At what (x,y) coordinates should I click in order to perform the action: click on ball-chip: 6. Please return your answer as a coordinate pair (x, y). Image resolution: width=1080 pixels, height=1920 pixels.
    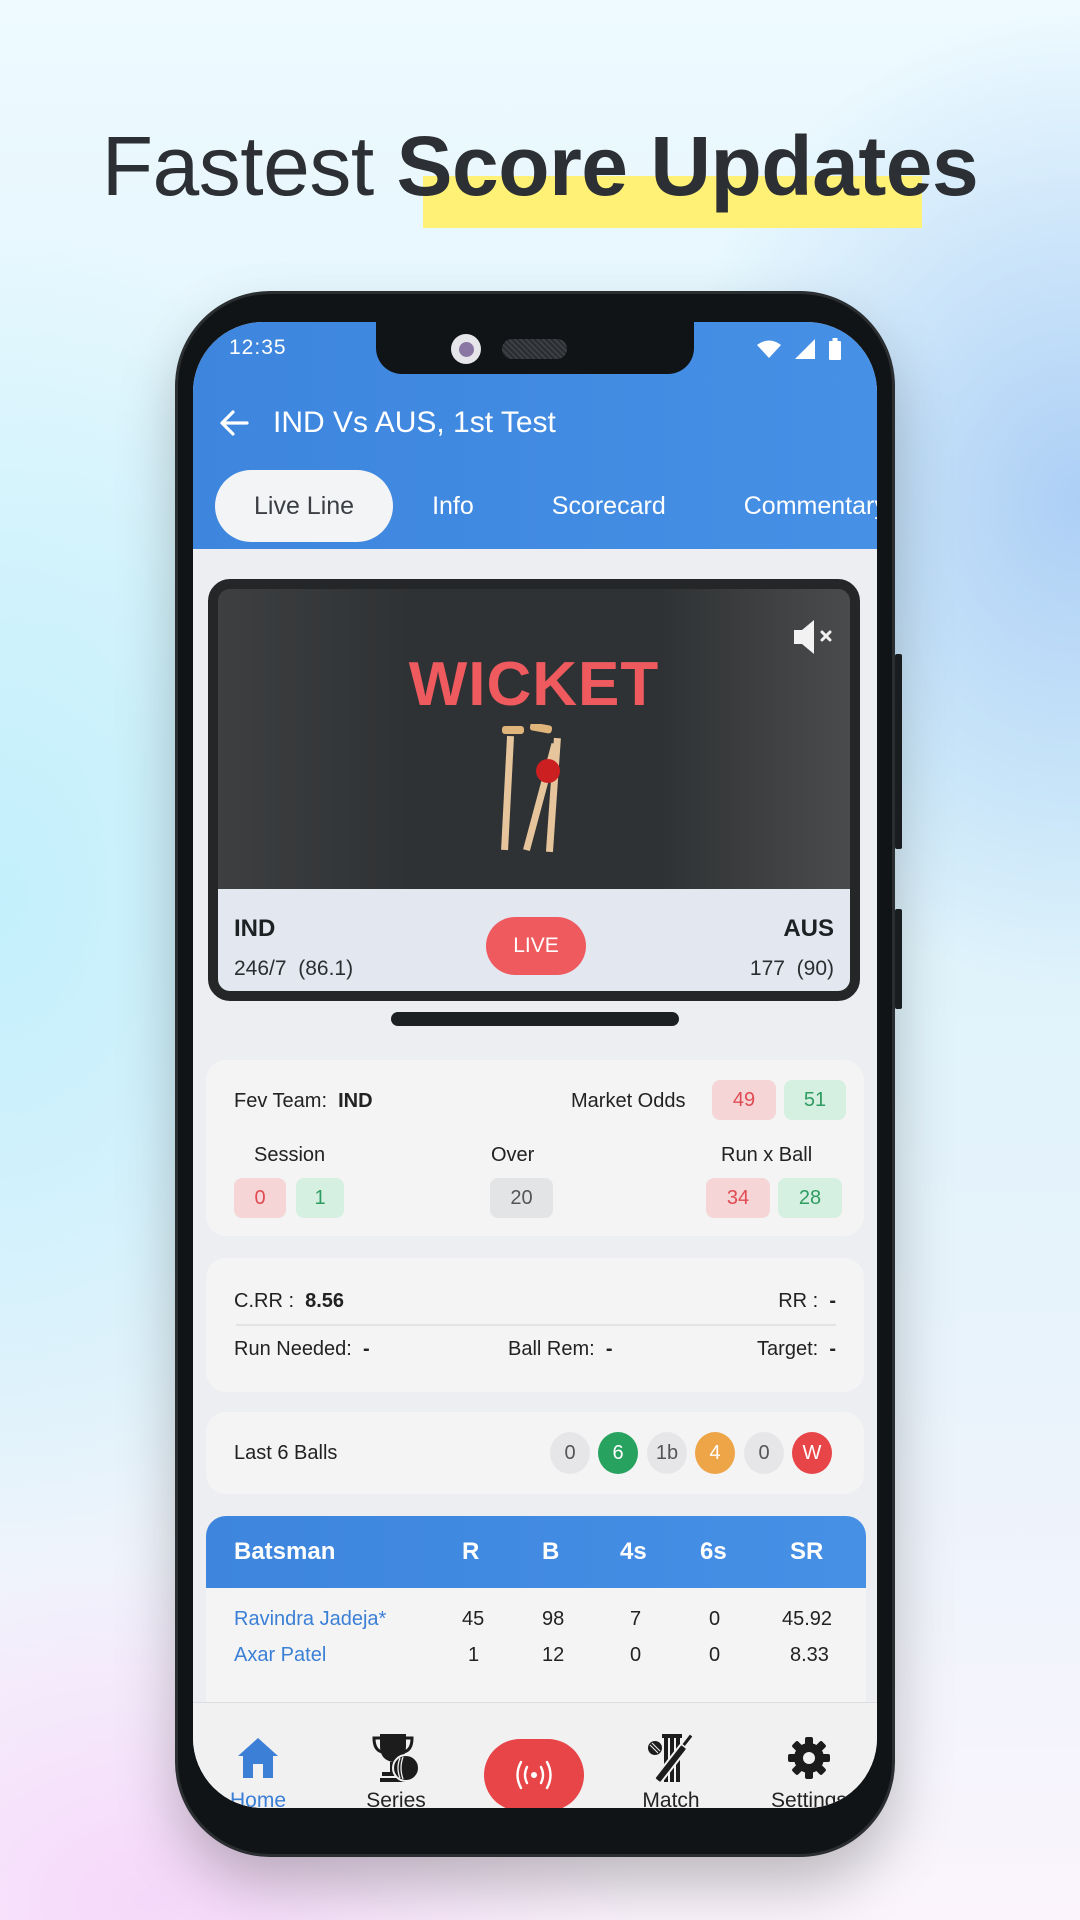
    Looking at the image, I should click on (618, 1453).